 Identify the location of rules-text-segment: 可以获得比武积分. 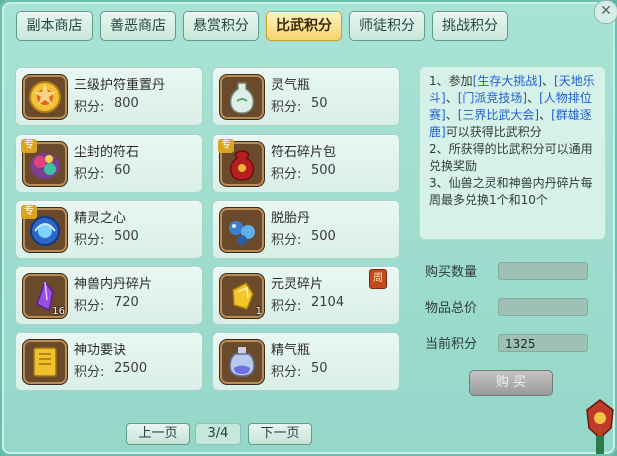
(493, 132).